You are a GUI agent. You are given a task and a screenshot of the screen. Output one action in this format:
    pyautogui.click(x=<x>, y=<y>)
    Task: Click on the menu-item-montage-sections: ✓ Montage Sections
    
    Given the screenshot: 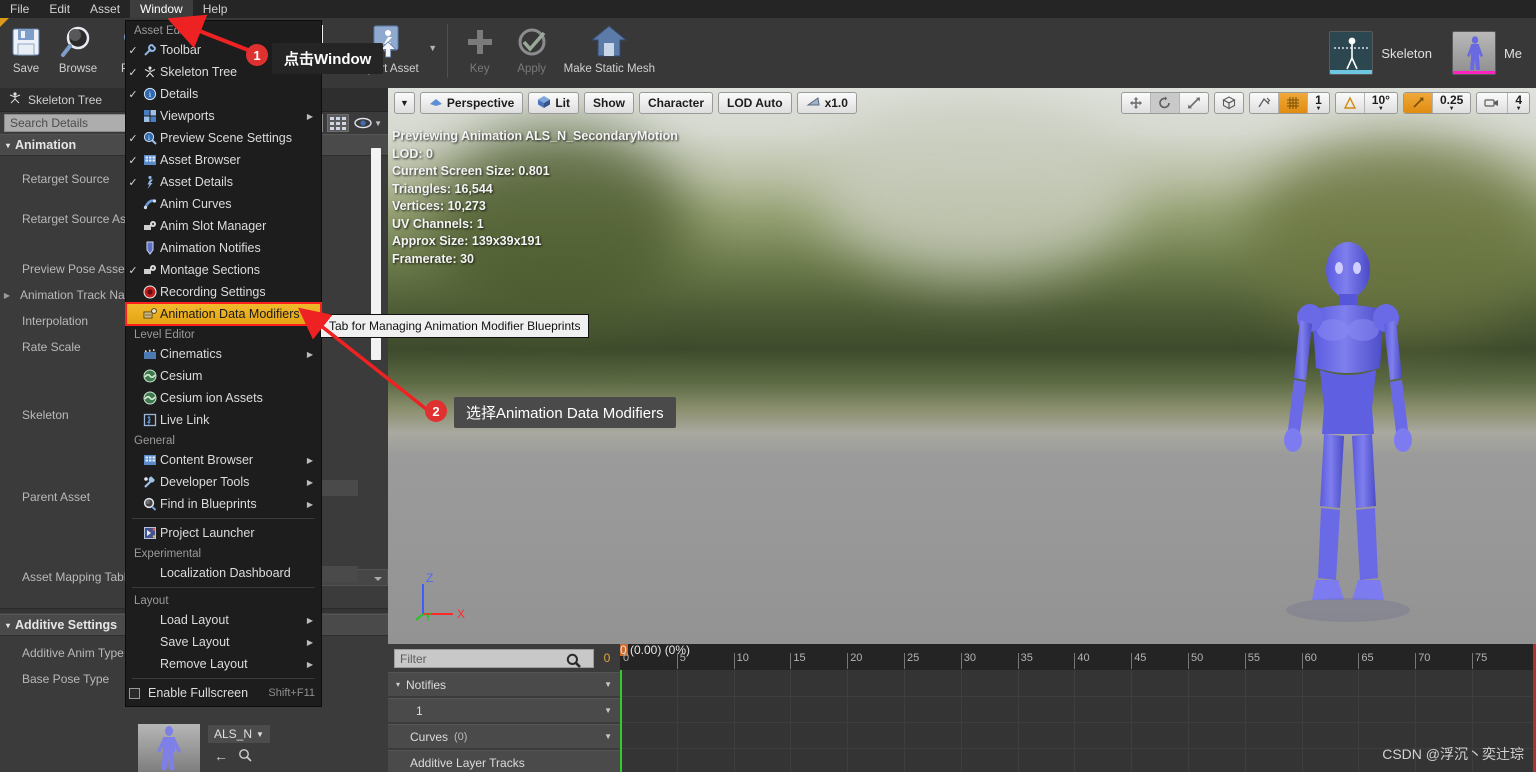 What is the action you would take?
    pyautogui.click(x=223, y=270)
    